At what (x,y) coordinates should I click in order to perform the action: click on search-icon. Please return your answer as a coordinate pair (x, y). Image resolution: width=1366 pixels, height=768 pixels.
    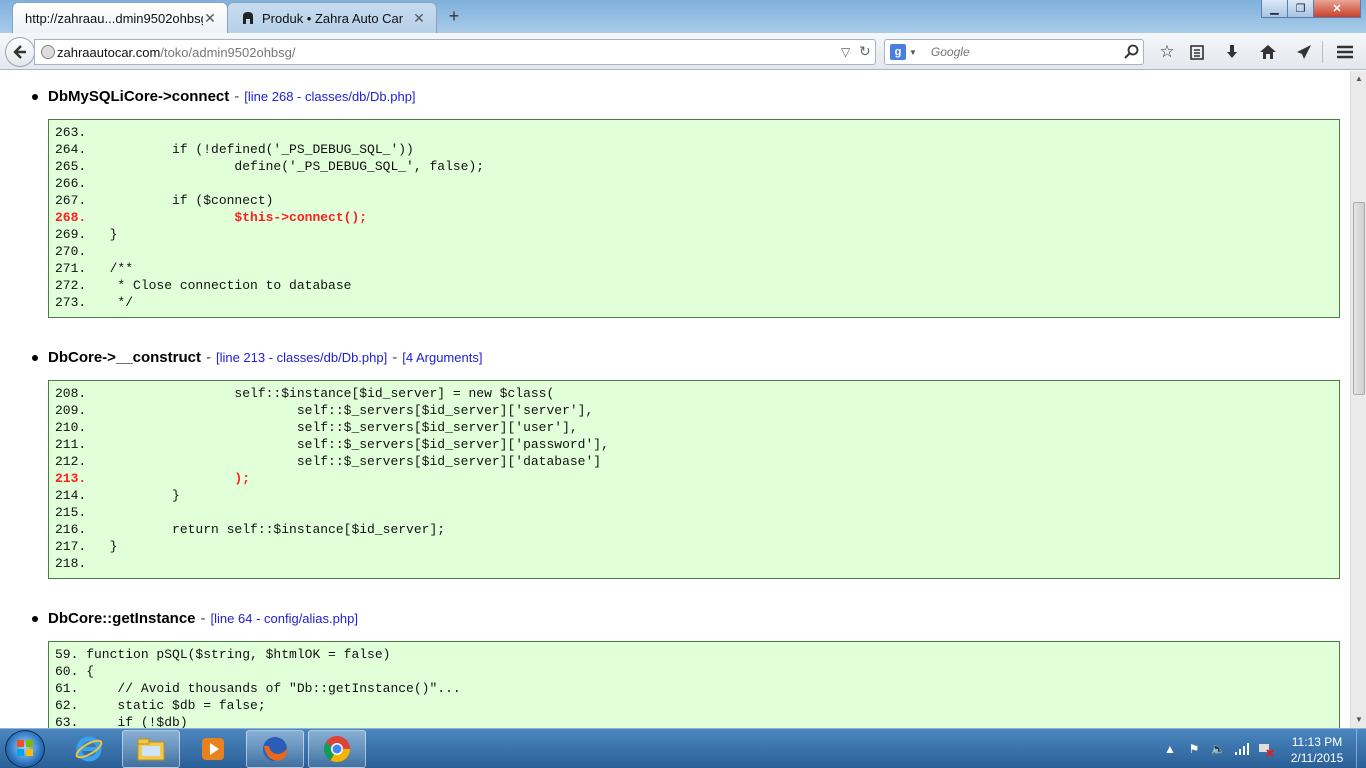
    Looking at the image, I should click on (1131, 53).